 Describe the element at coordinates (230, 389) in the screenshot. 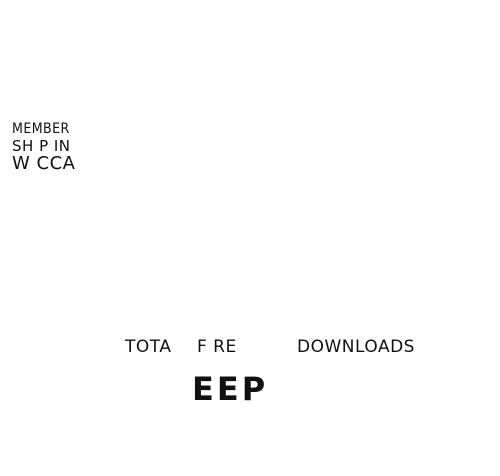

I see `headline-word: EEP` at that location.